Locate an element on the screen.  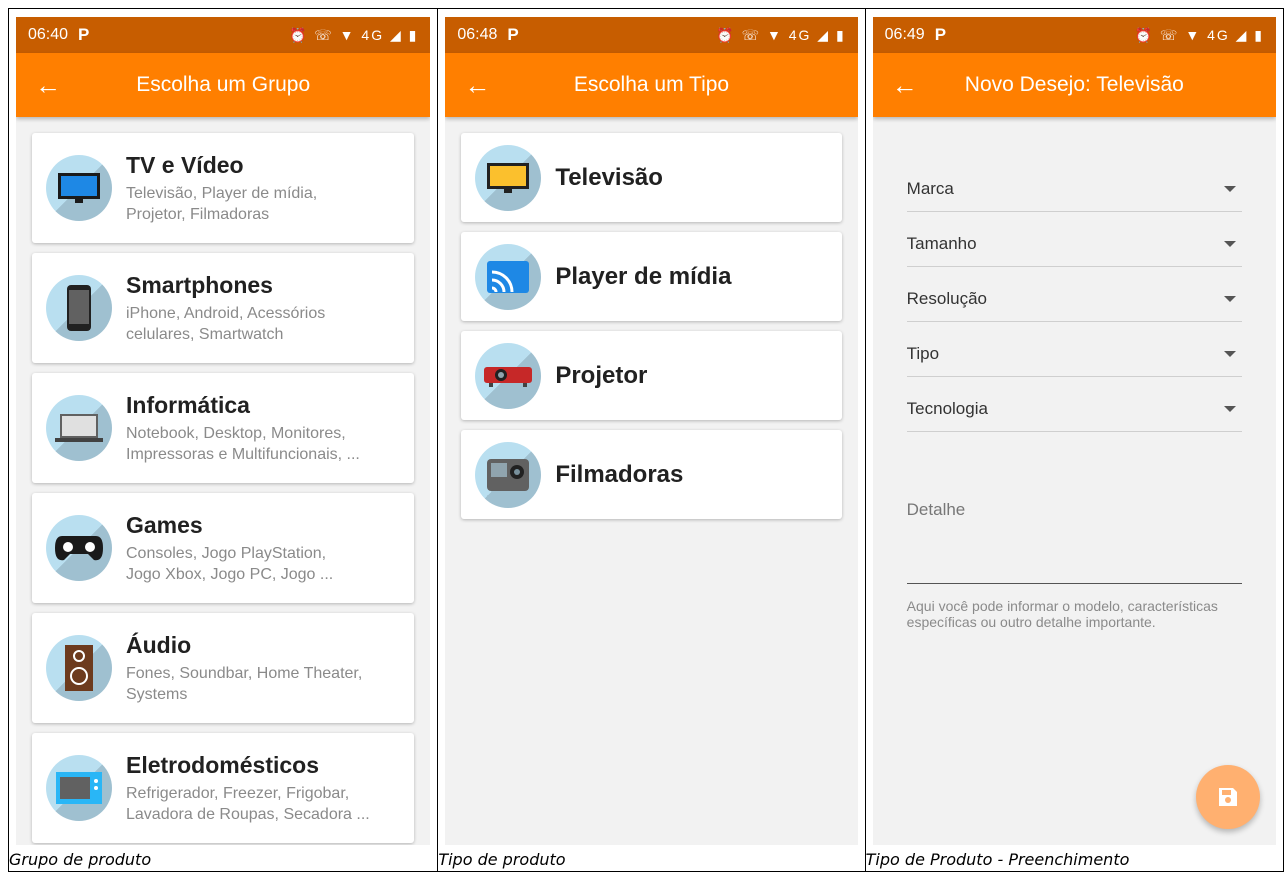
page-title: Escolha um Grupo is located at coordinates (223, 84).